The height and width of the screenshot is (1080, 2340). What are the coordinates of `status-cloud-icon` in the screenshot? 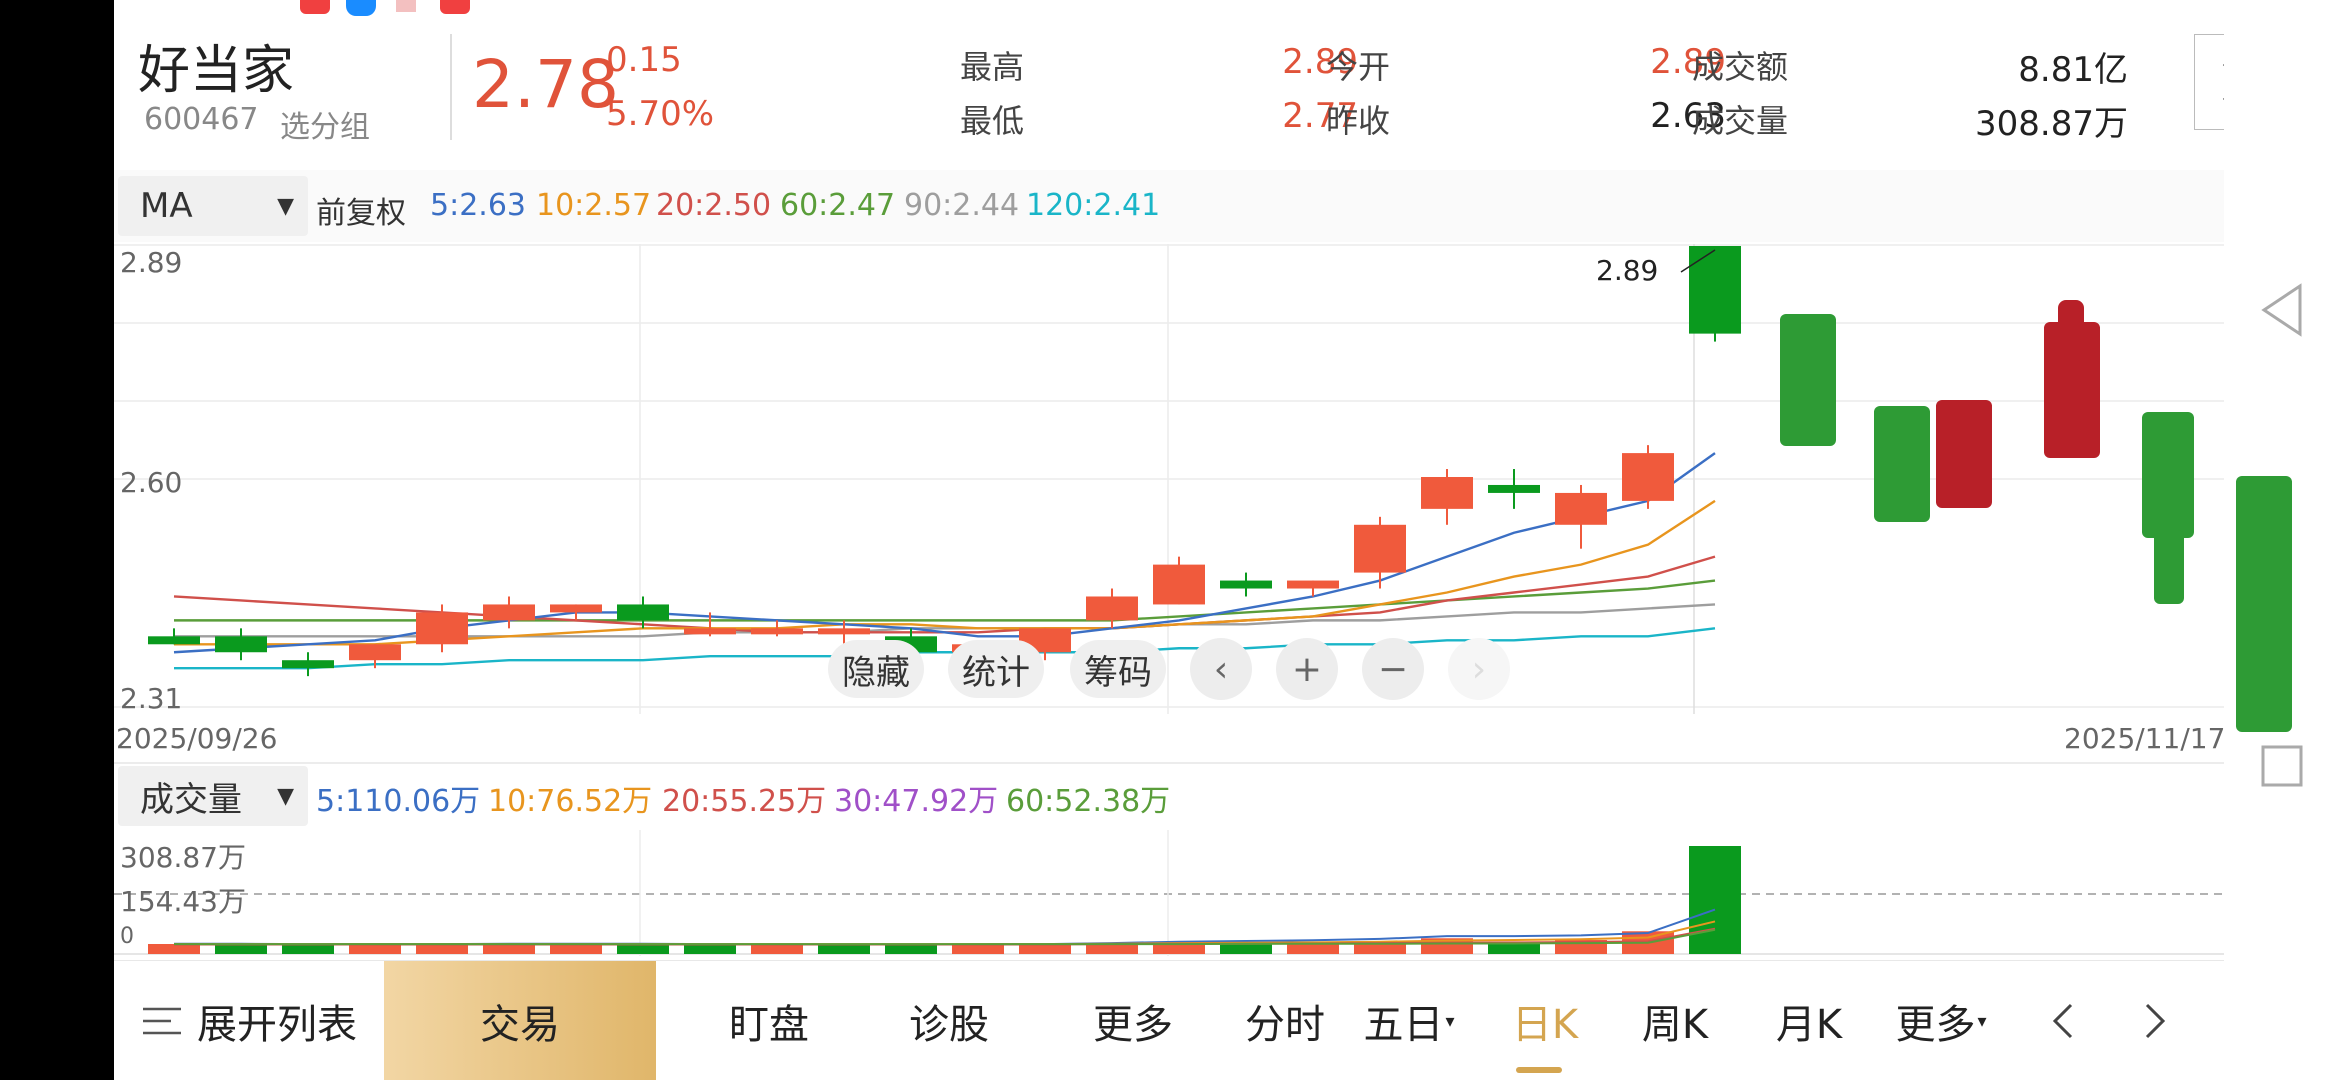 It's located at (361, 8).